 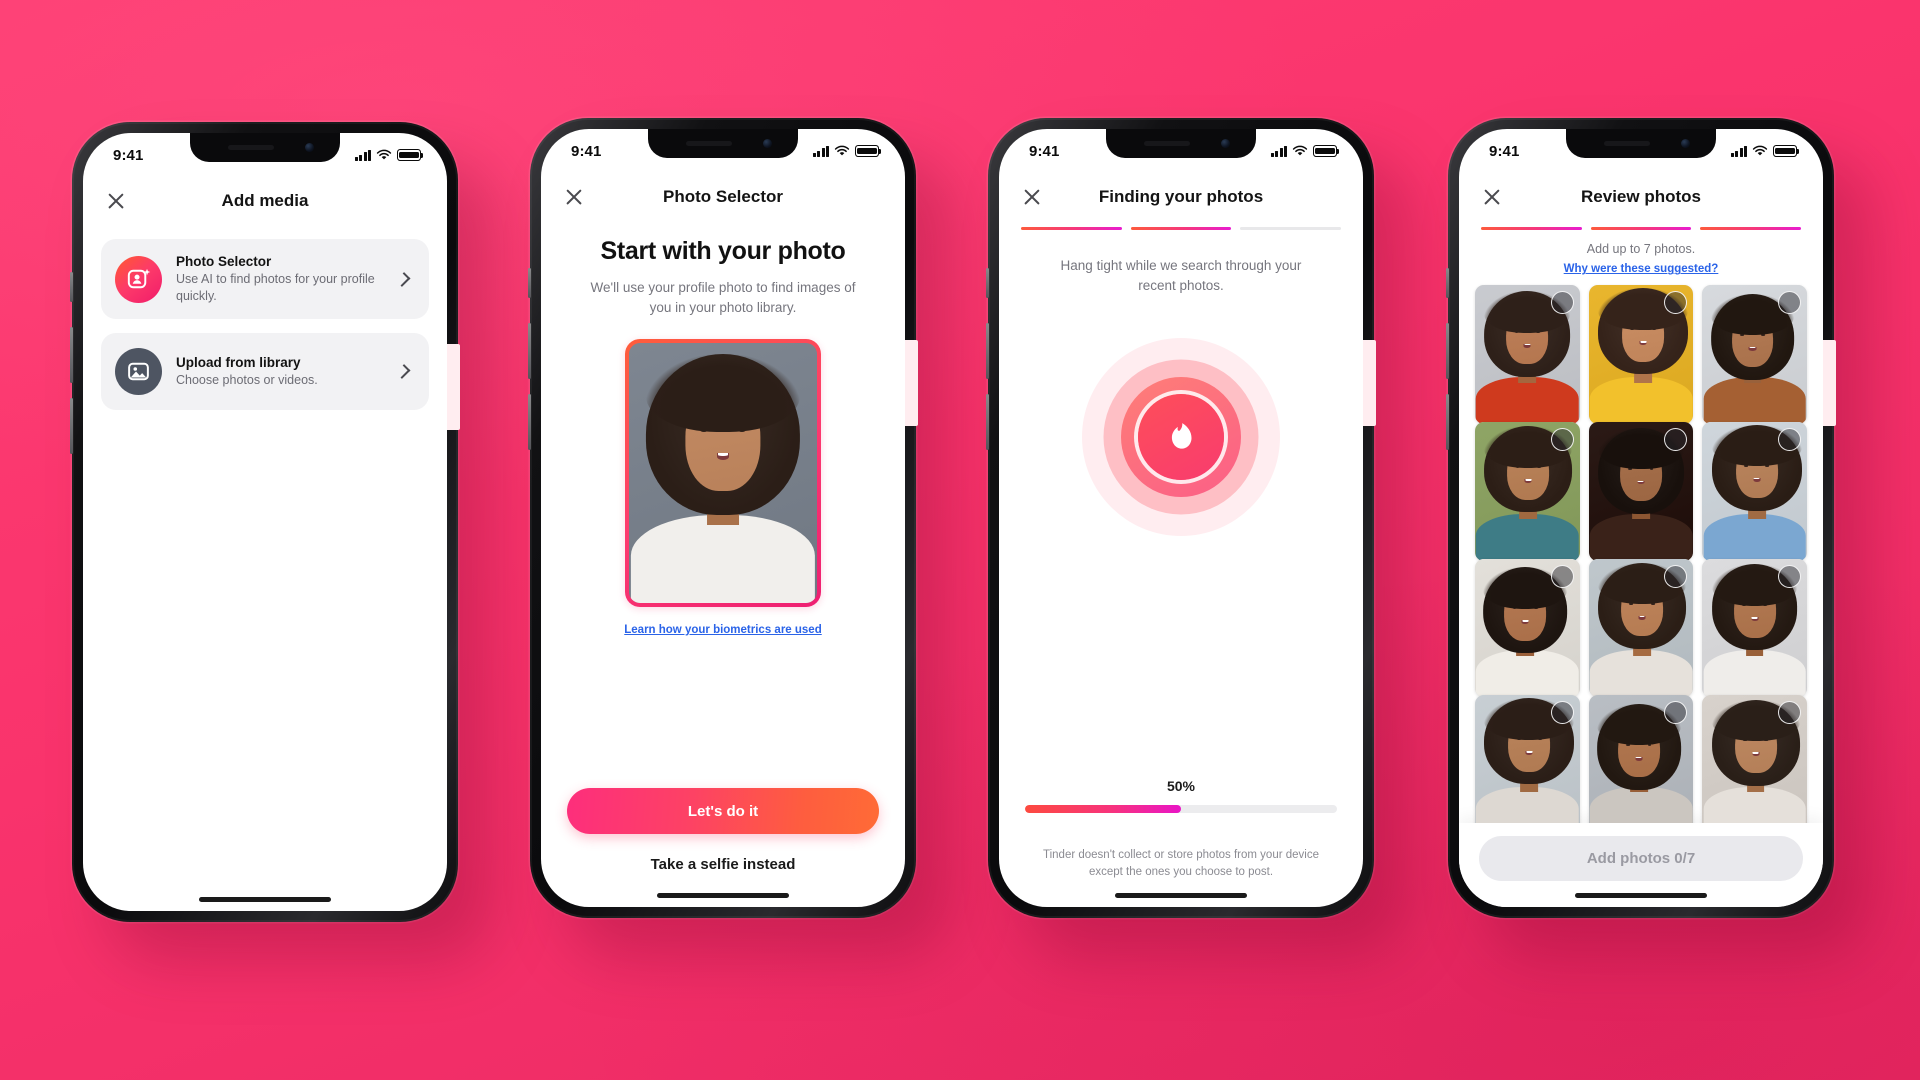 I want to click on progress-percentage: 50%, so click(x=1181, y=785).